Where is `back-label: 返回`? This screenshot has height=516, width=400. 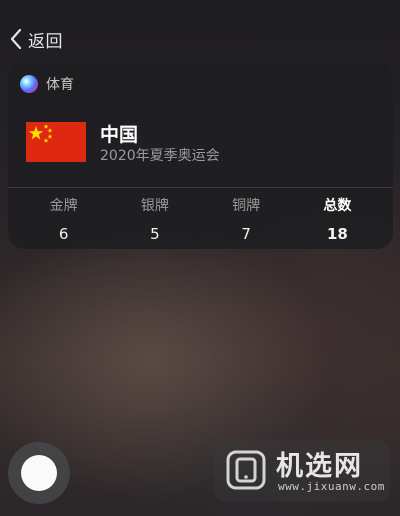 back-label: 返回 is located at coordinates (45, 41).